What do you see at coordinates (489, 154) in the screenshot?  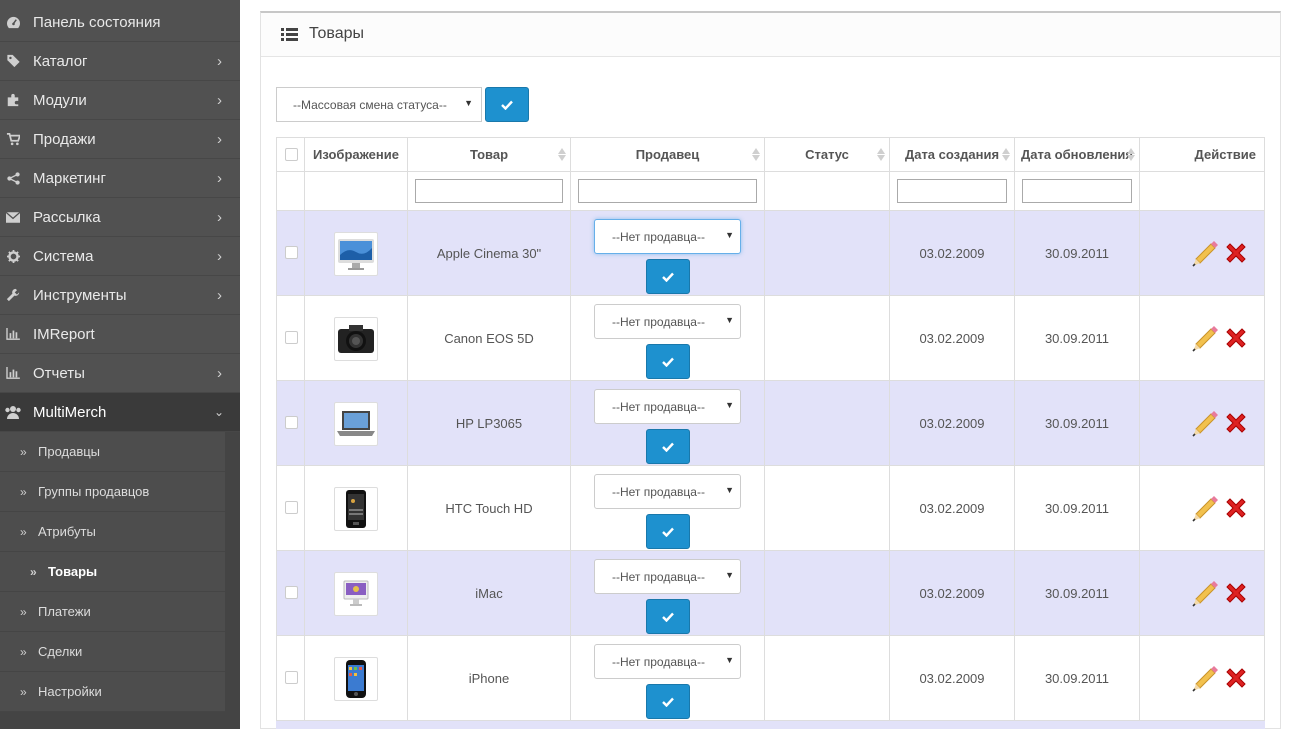 I see `column-header-product: Товар` at bounding box center [489, 154].